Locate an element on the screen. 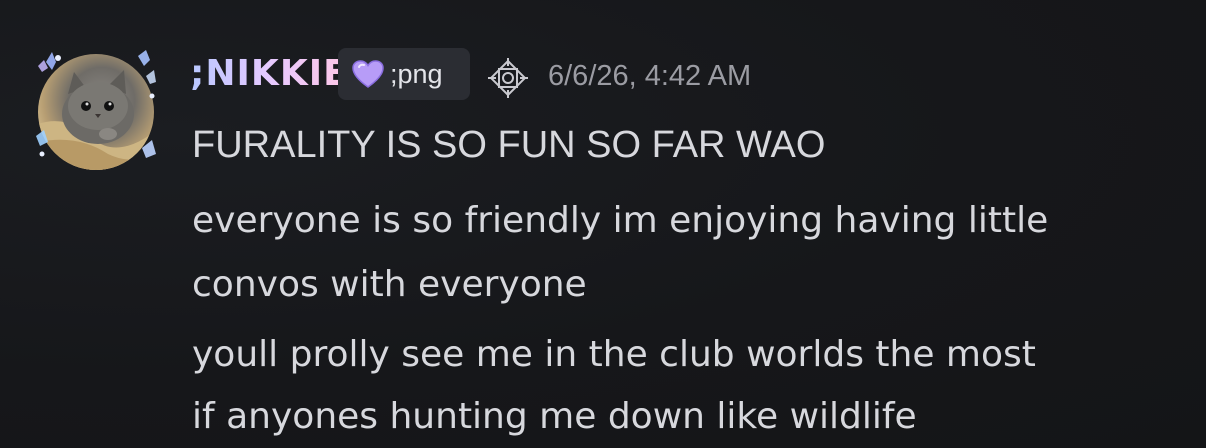  purple-heart-icon is located at coordinates (368, 76).